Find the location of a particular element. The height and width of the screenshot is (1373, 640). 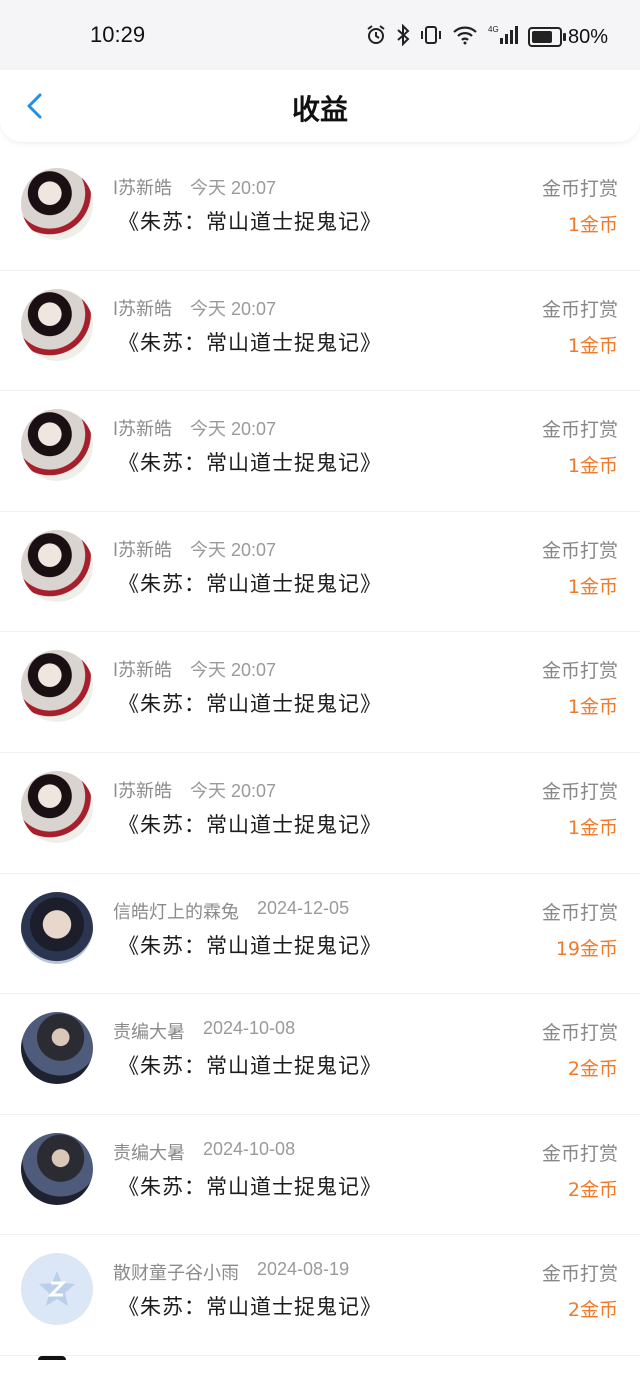

z-logo-icon is located at coordinates (57, 1289).